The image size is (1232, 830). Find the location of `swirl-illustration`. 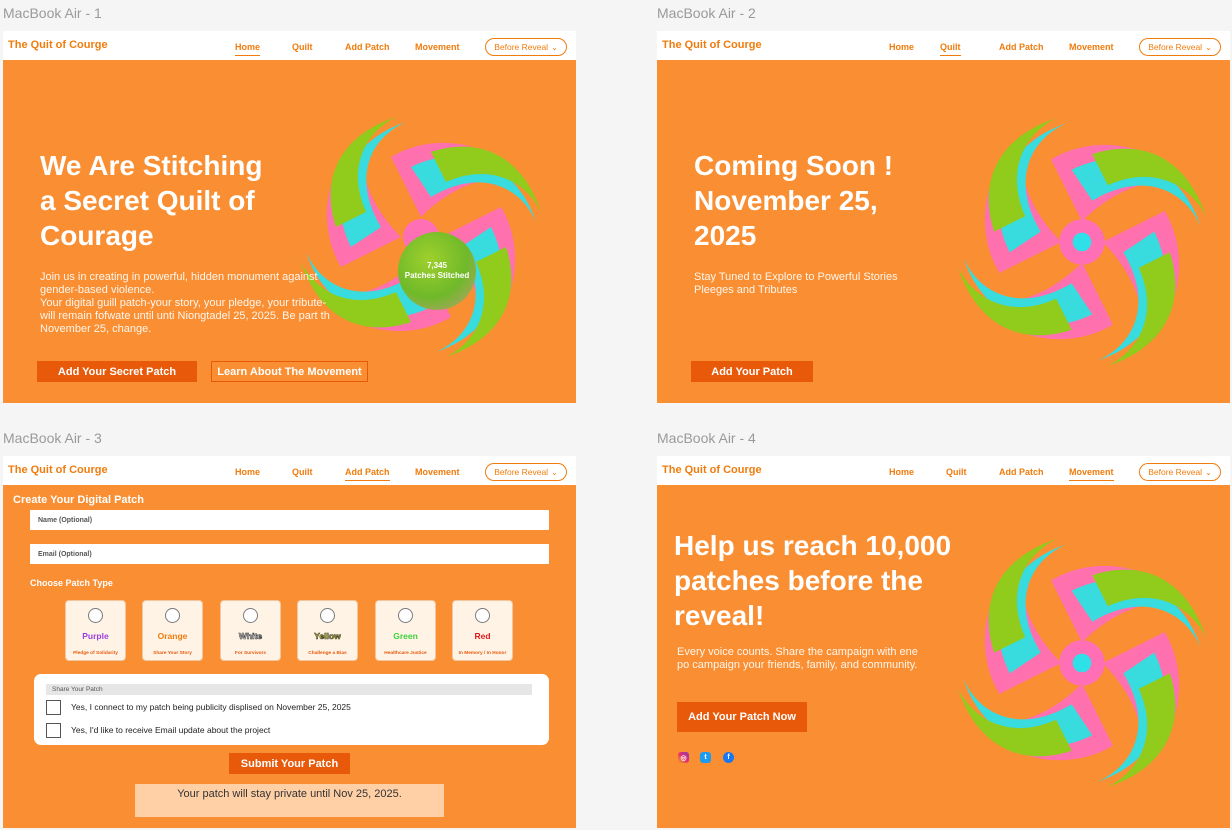

swirl-illustration is located at coordinates (1082, 242).